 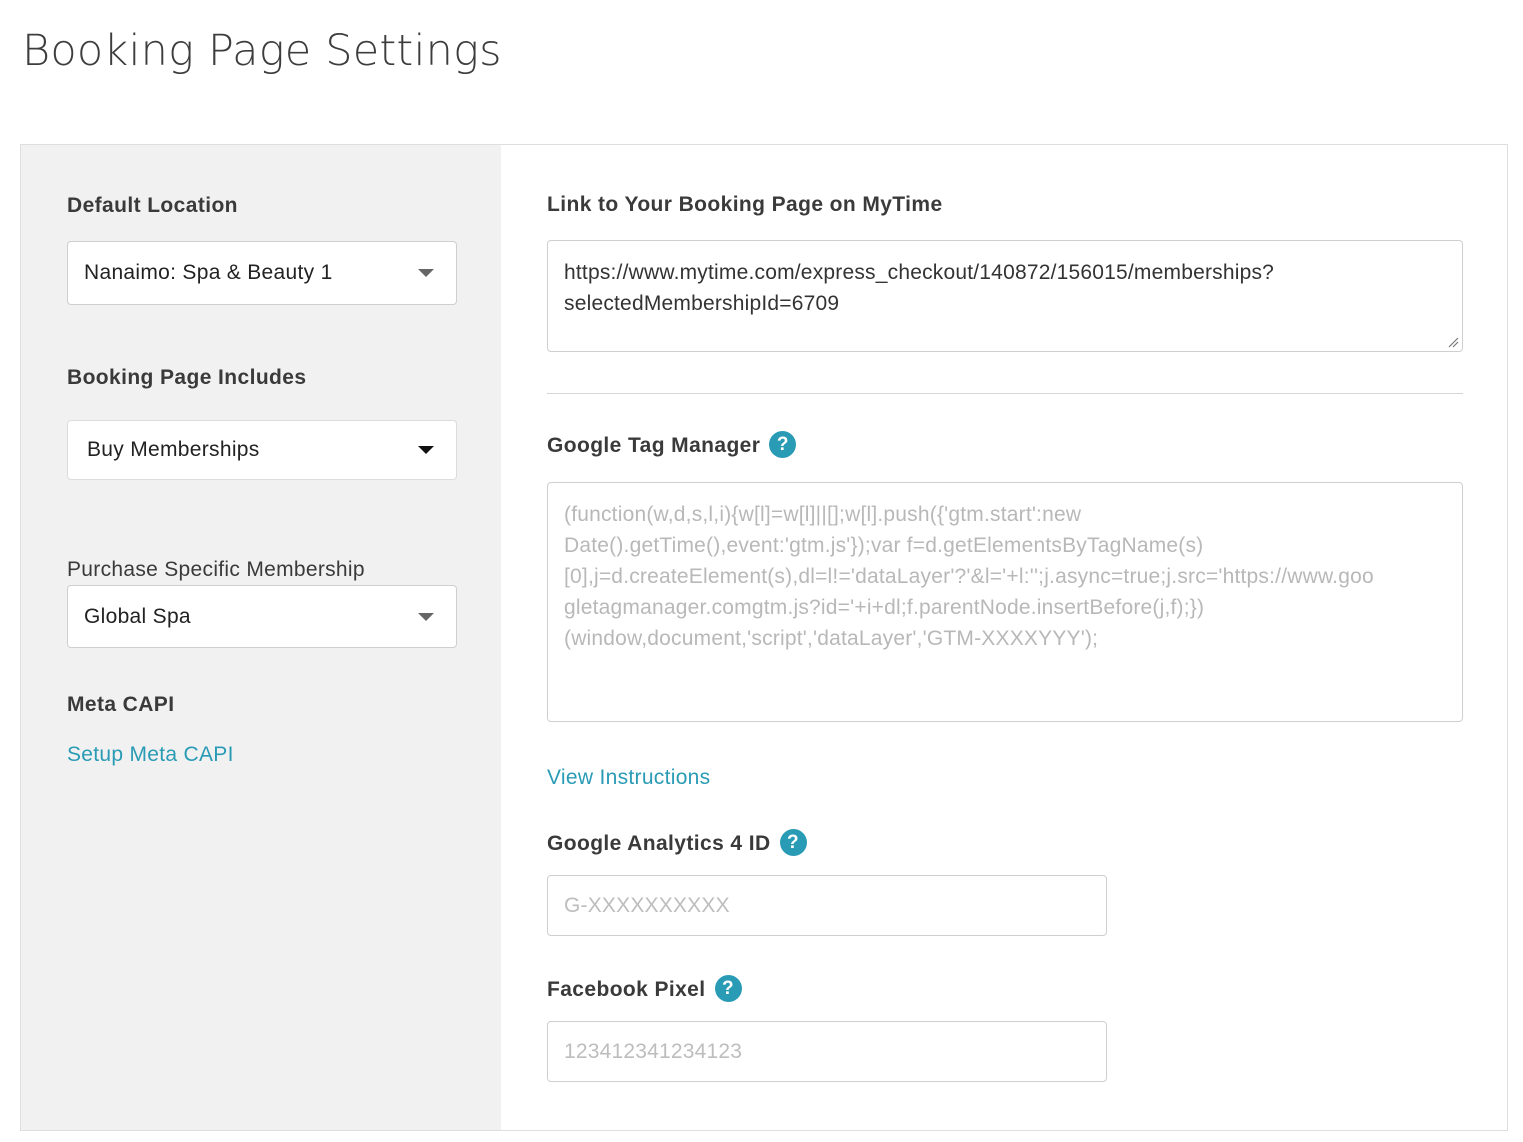 I want to click on specific-membership-value: Global Spa, so click(x=137, y=616).